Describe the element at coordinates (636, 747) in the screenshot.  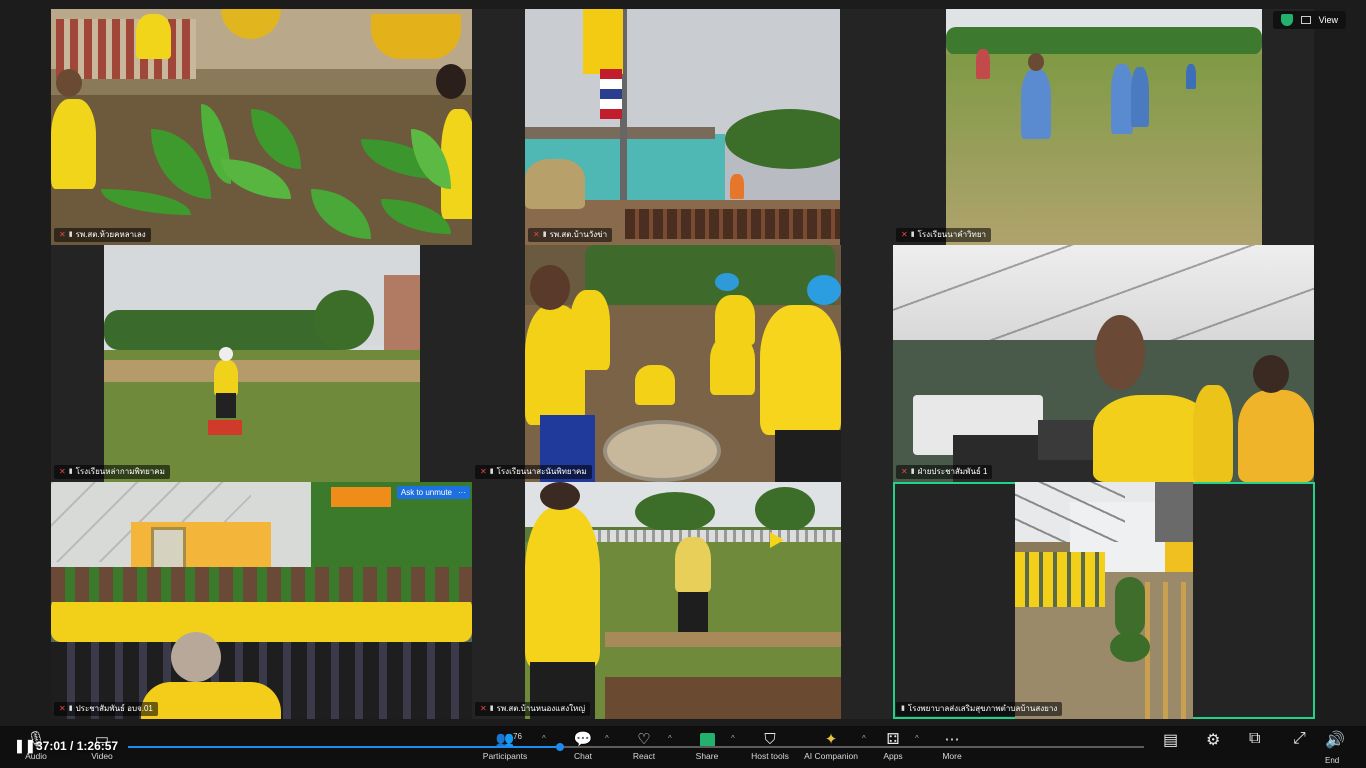
I see `seek-slider` at that location.